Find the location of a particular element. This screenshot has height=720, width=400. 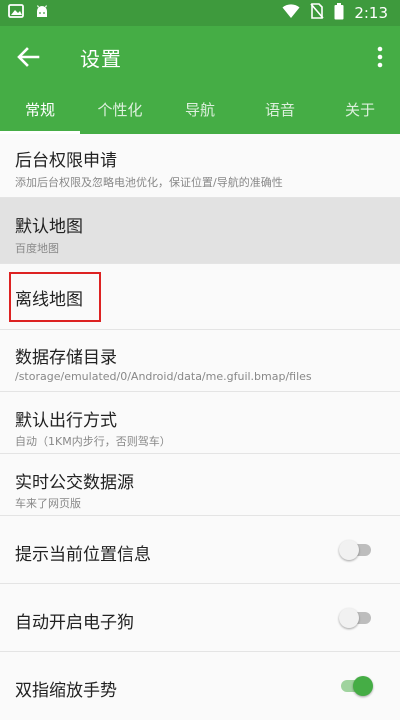

tab-label: 导航 is located at coordinates (199, 110).